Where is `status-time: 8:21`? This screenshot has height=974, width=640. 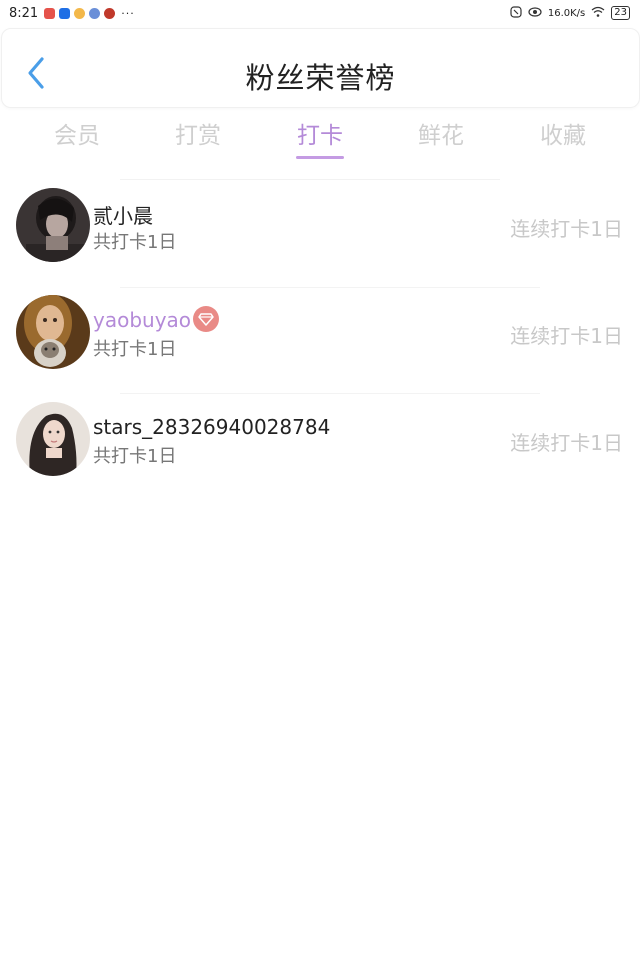
status-time: 8:21 is located at coordinates (24, 13).